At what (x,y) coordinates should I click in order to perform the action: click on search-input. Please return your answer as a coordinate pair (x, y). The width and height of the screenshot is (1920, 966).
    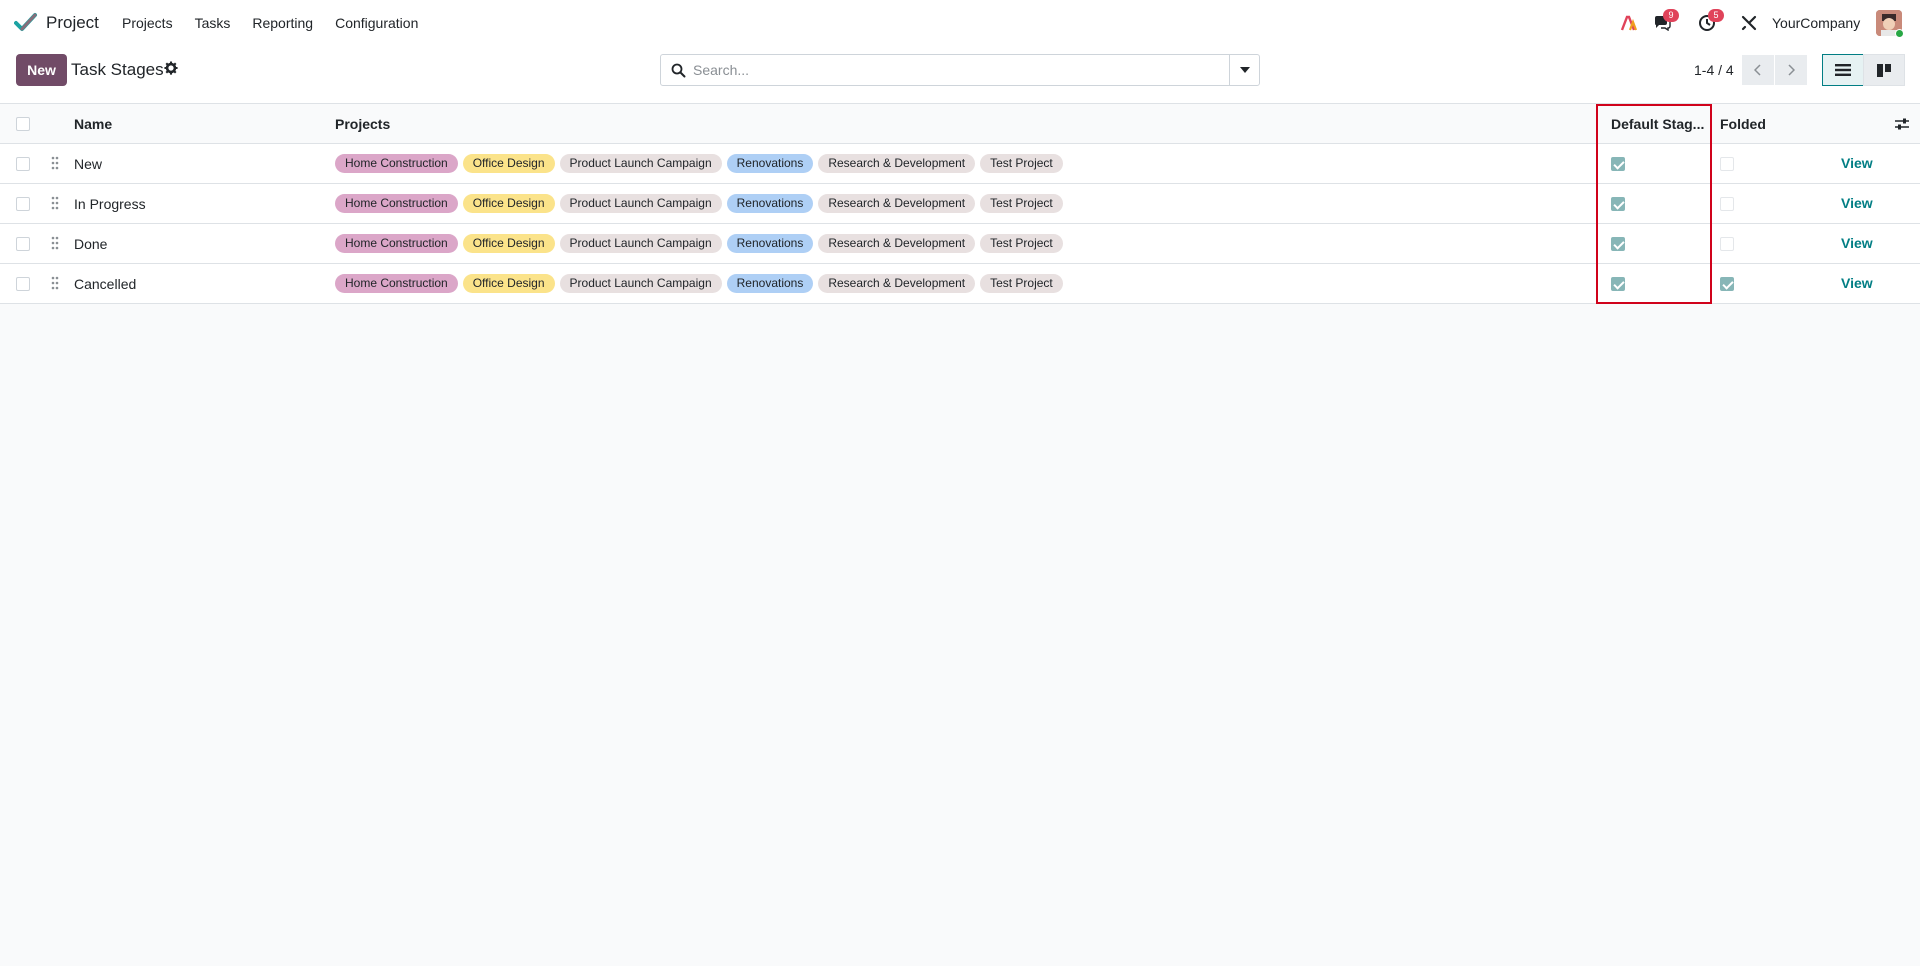
    Looking at the image, I should click on (958, 70).